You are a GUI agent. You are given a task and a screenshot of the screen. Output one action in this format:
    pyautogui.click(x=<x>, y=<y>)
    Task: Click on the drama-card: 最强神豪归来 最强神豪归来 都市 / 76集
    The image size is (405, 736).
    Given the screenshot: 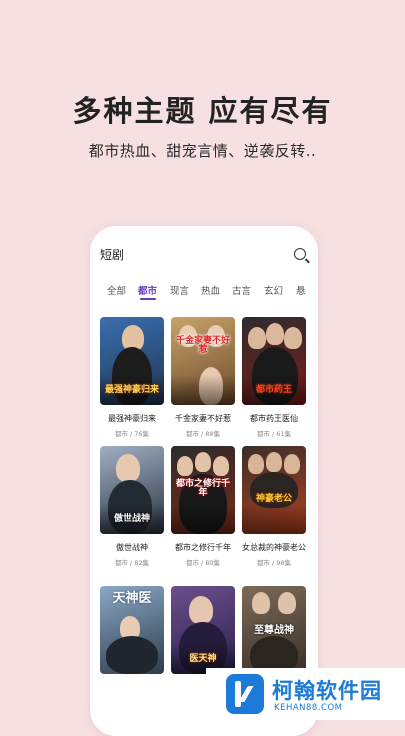 What is the action you would take?
    pyautogui.click(x=132, y=377)
    